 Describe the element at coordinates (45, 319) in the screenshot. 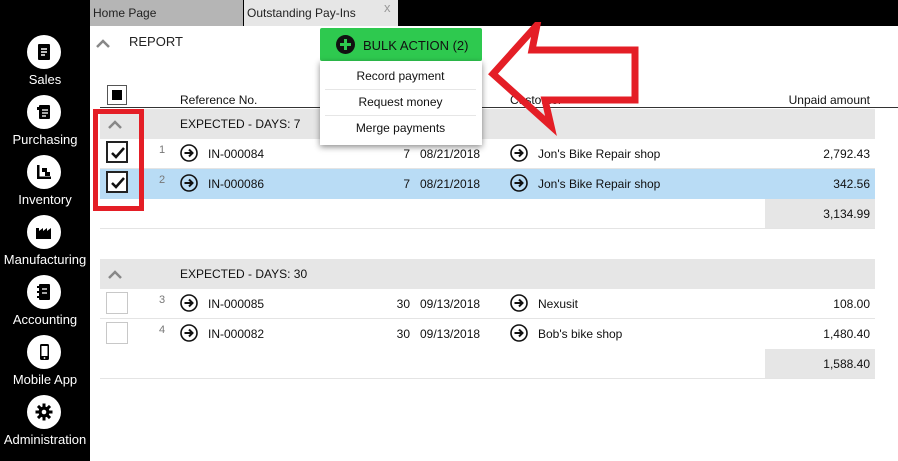

I see `sidebar-item-label: Accounting` at that location.